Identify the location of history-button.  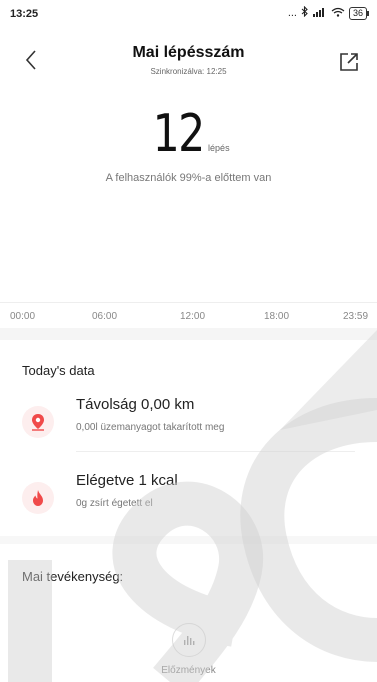
(189, 640).